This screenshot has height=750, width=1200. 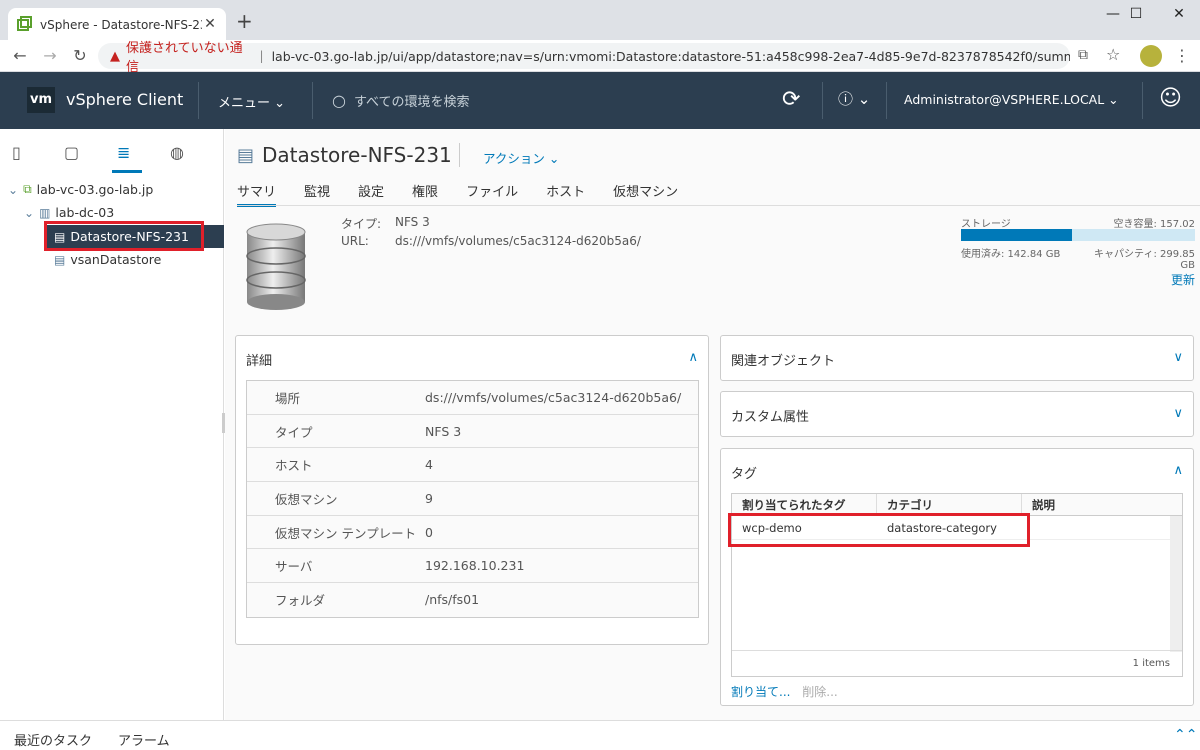 What do you see at coordinates (475, 566) in the screenshot?
I see `detail-value: 192.168.10.231` at bounding box center [475, 566].